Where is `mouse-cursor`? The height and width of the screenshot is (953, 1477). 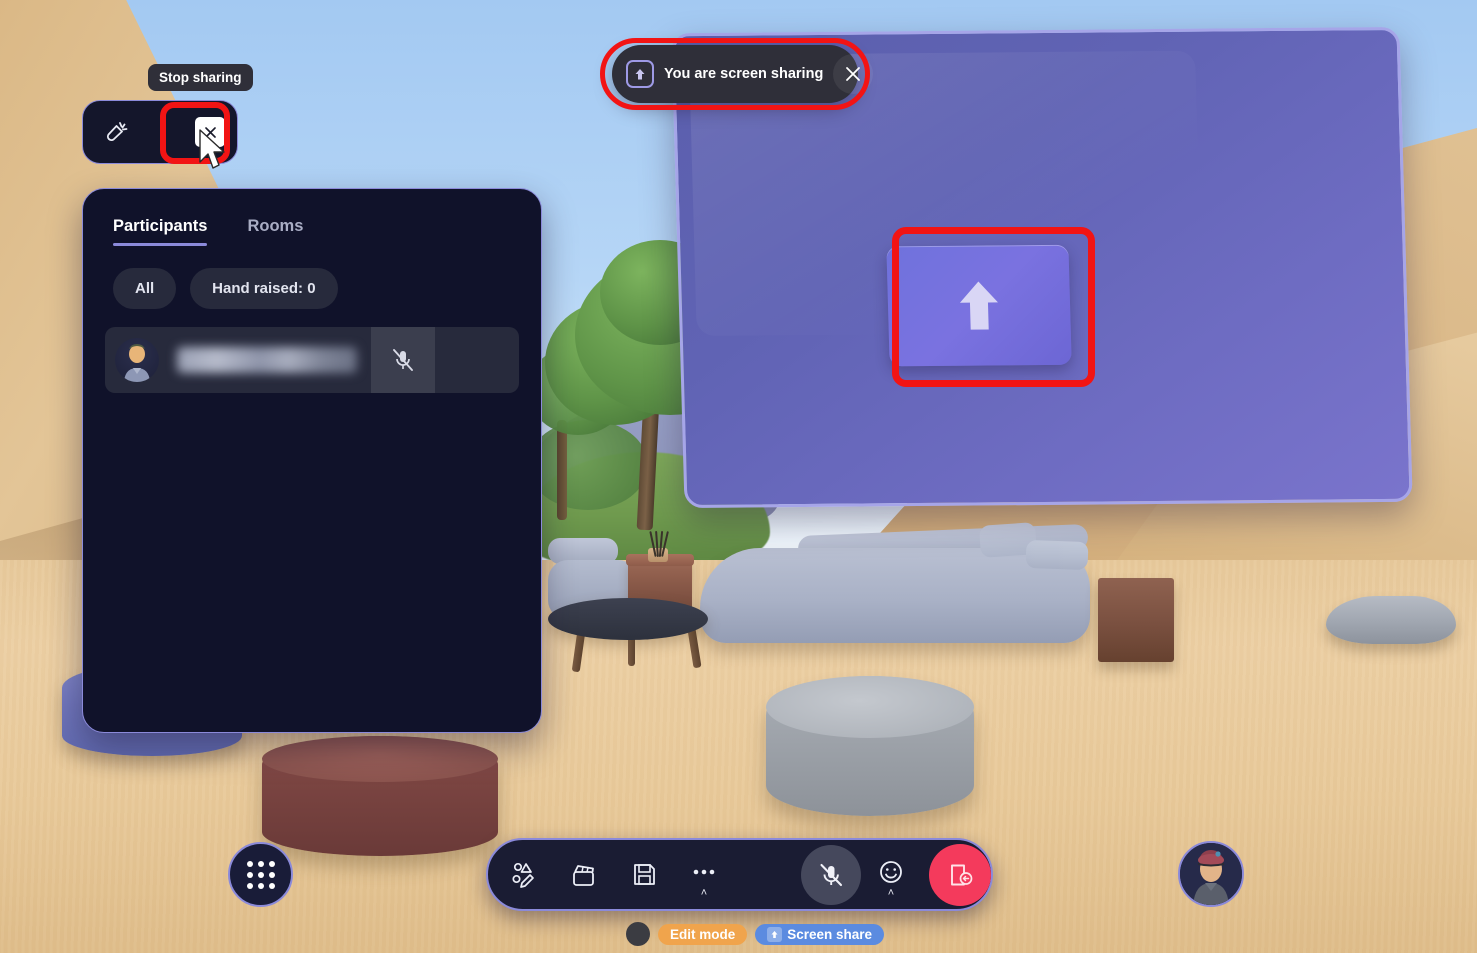
mouse-cursor is located at coordinates (212, 149).